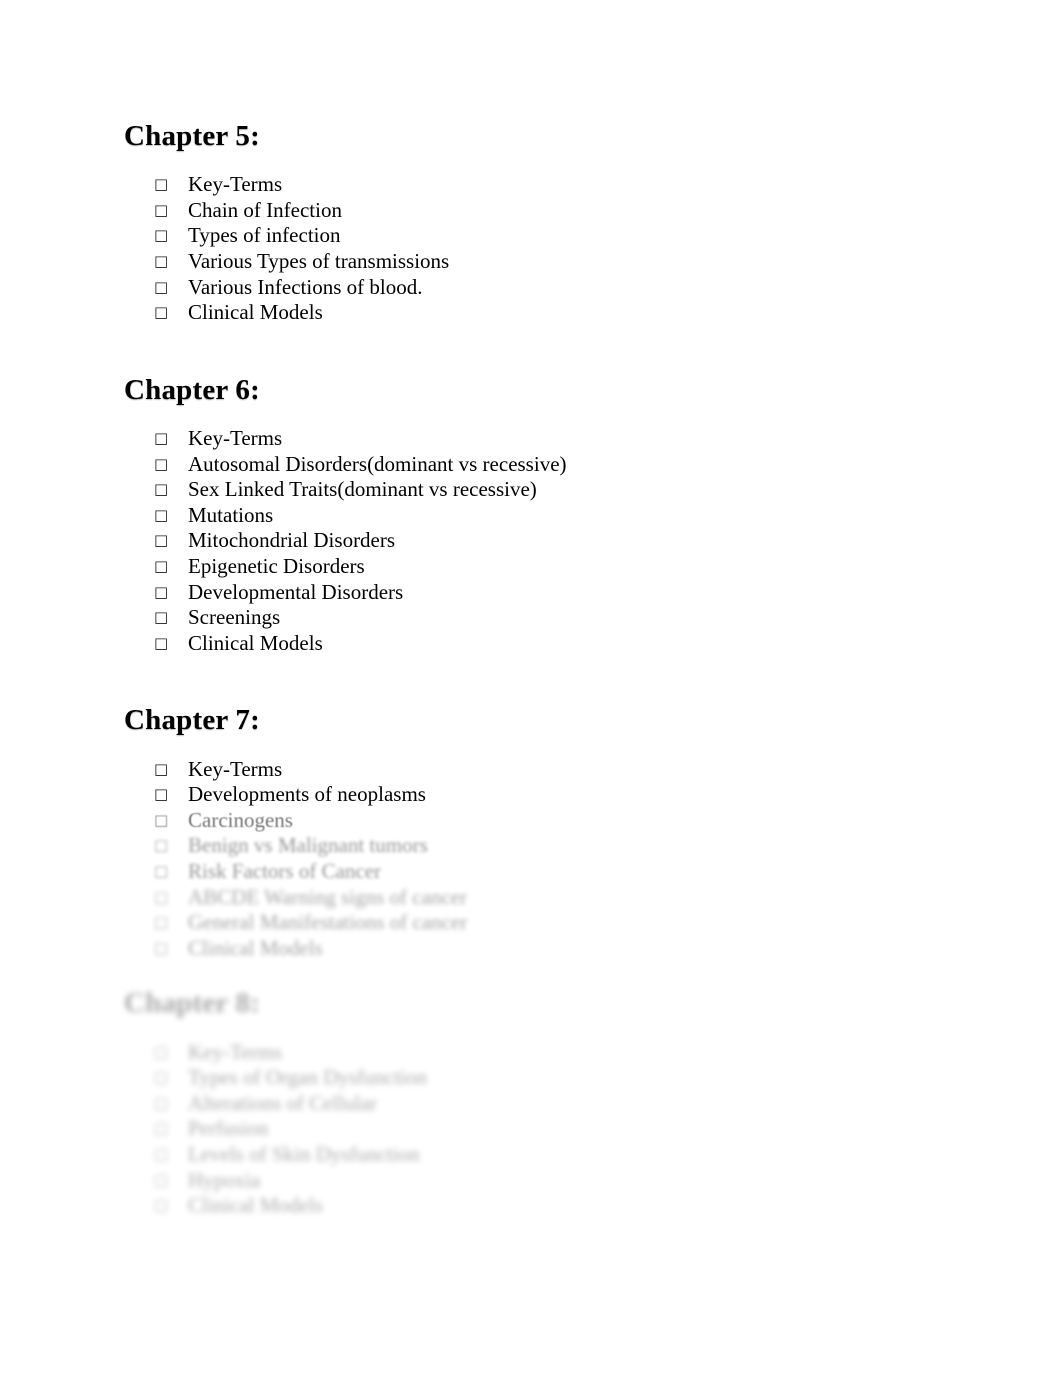  What do you see at coordinates (534, 262) in the screenshot?
I see `list-item: □ Various Types of transmissions` at bounding box center [534, 262].